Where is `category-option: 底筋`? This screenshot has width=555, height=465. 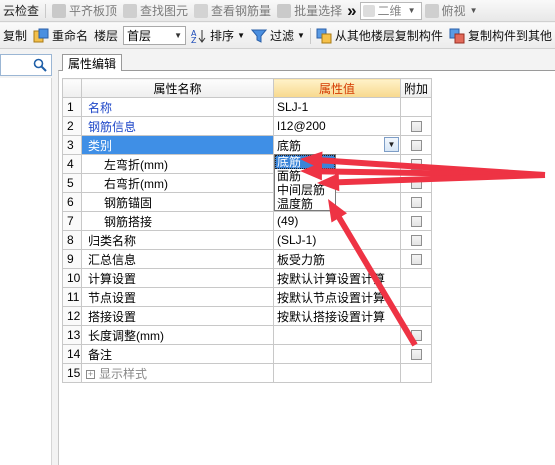
category-option: 底筋 is located at coordinates (305, 162).